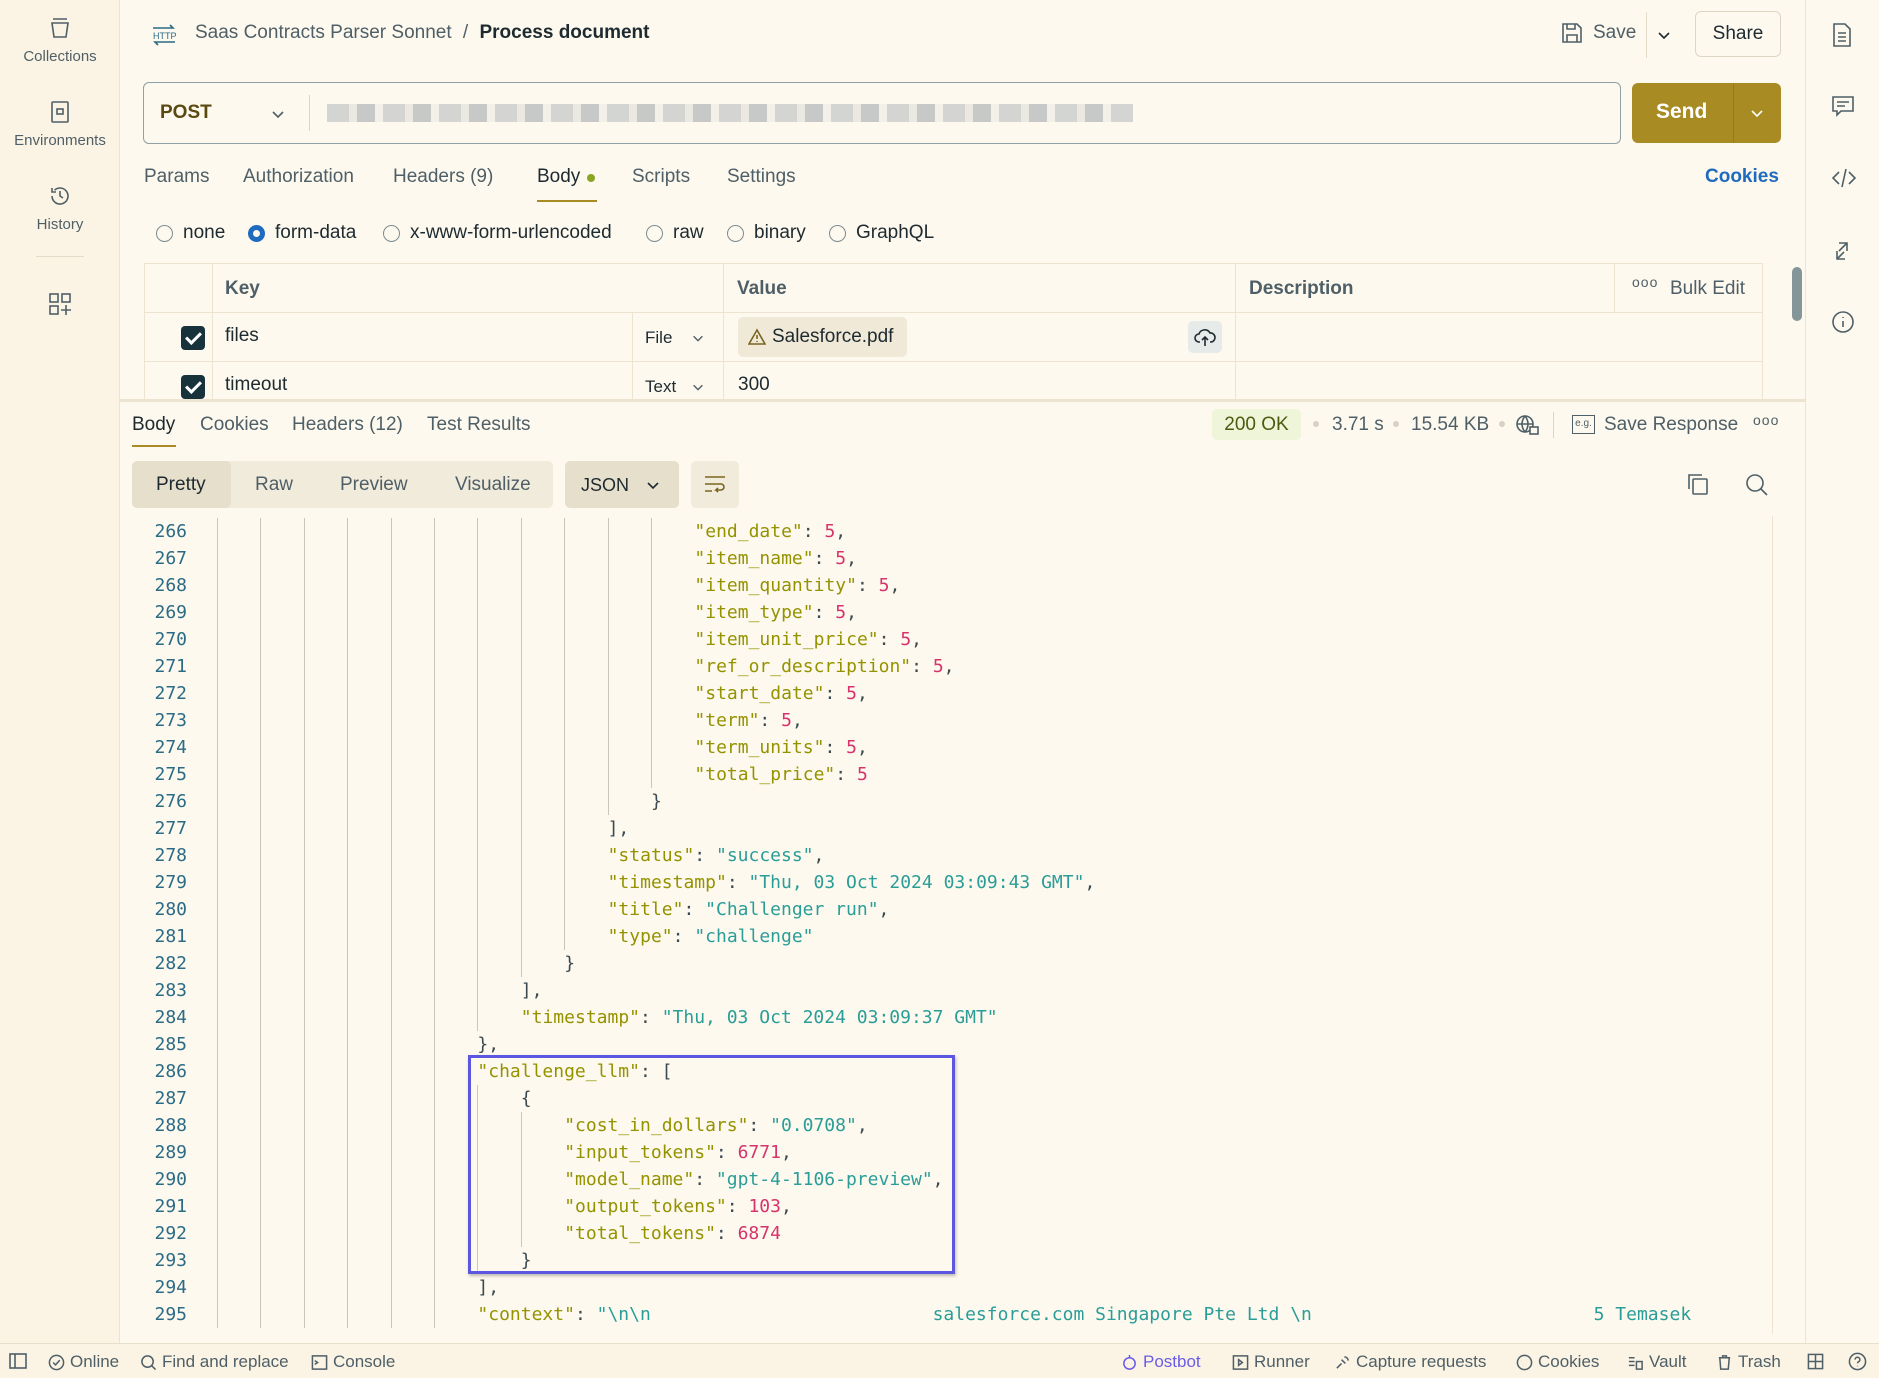 The height and width of the screenshot is (1378, 1879). I want to click on tab-params: Params, so click(176, 177).